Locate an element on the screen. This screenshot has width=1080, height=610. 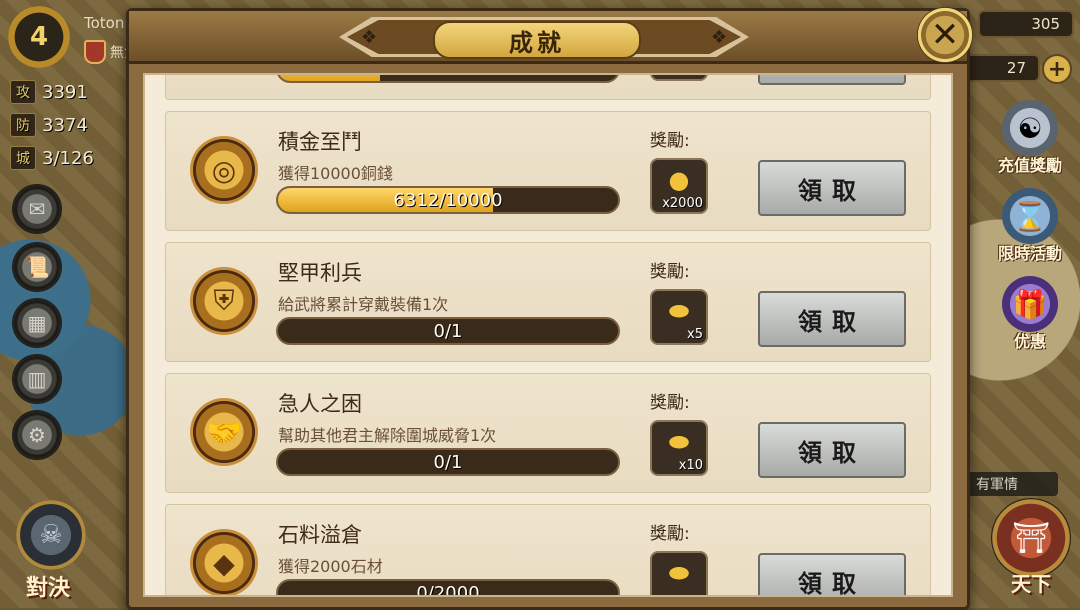
achievement-desc: 給武將累計穿戴裝備1次 is located at coordinates (363, 304).